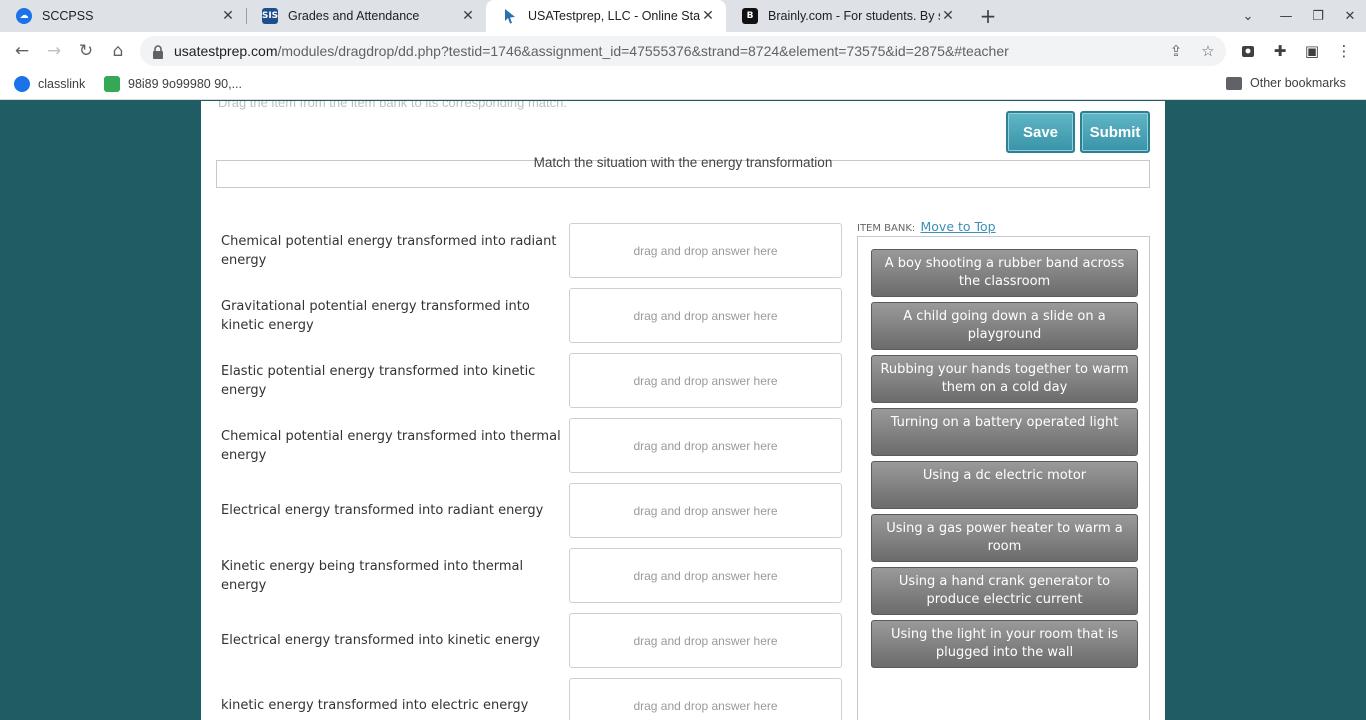 Image resolution: width=1366 pixels, height=720 pixels. I want to click on draggable-answer: Turning on a battery operated light, so click(1004, 432).